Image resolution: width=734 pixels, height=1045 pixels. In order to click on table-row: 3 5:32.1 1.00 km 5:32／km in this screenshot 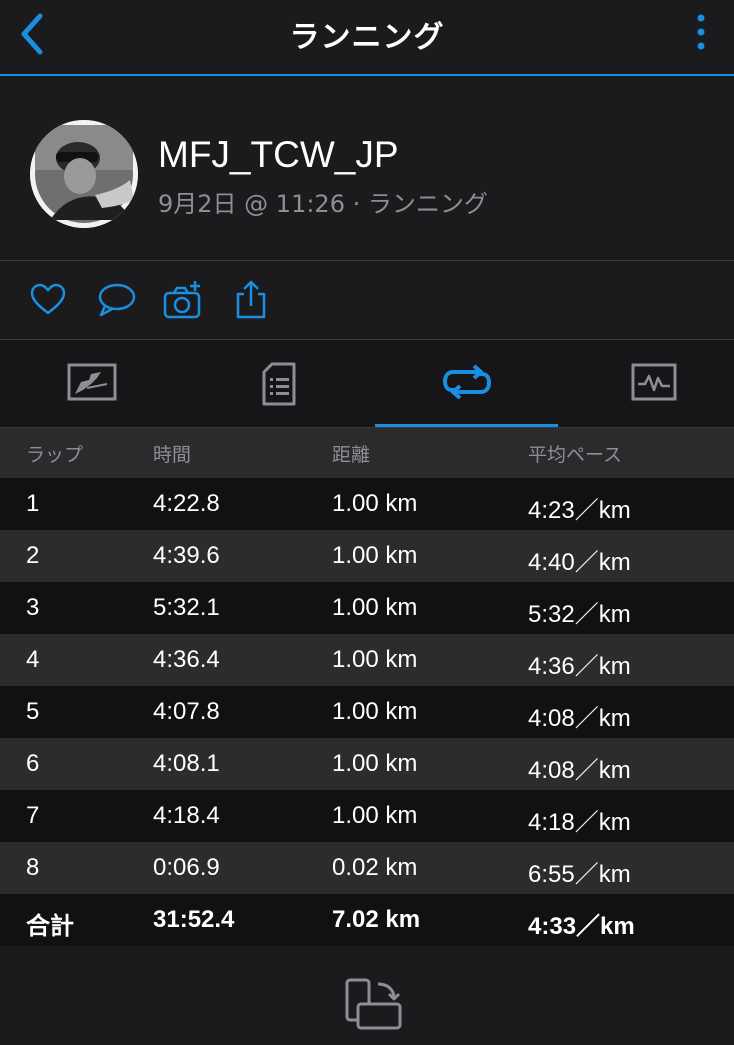, I will do `click(367, 608)`.